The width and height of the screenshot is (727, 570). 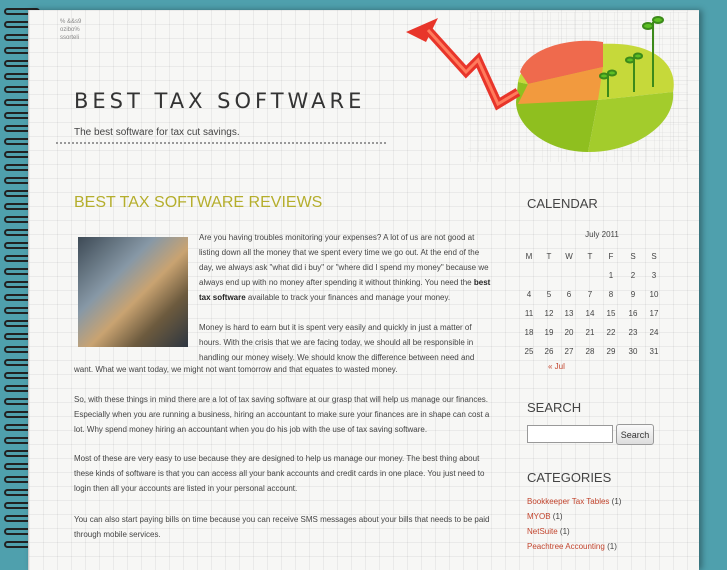 I want to click on calendar-day: 14, so click(x=590, y=313).